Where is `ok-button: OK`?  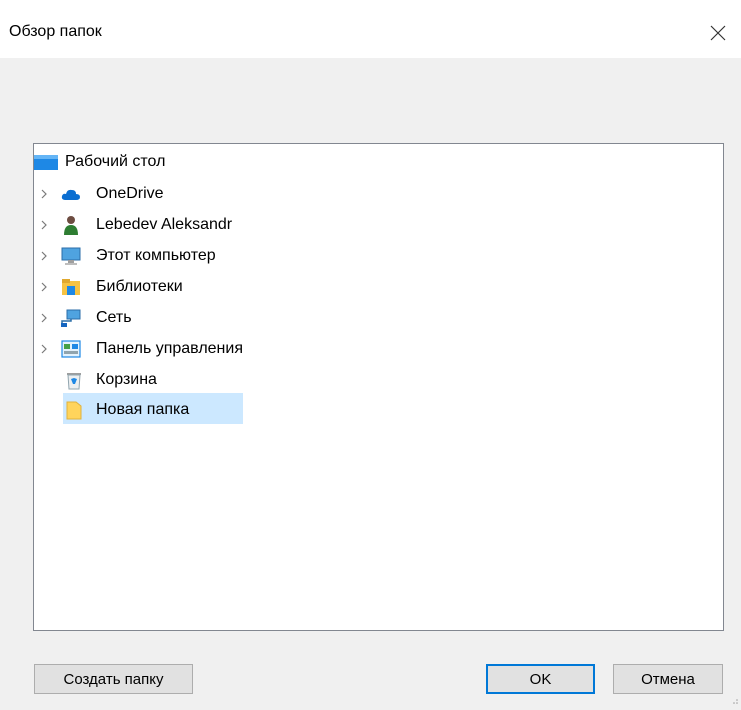 ok-button: OK is located at coordinates (540, 679).